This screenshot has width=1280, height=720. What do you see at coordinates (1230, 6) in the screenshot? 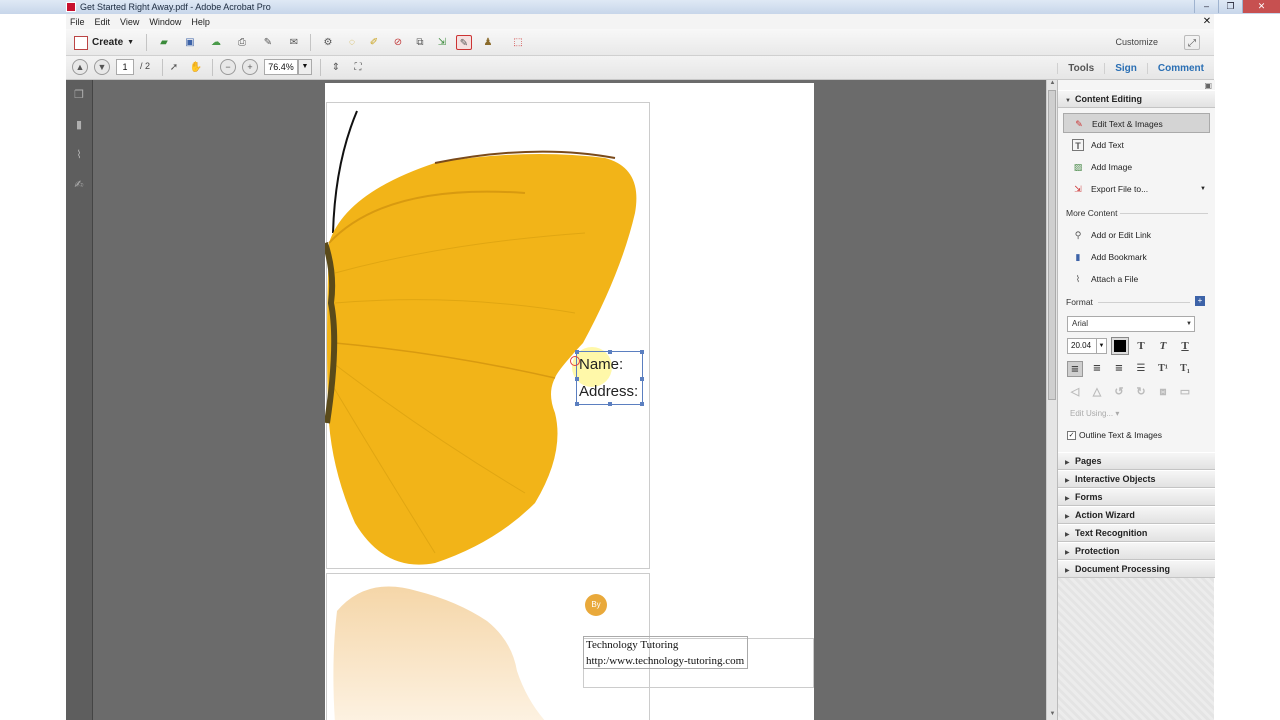
I see `maximize-button: ❐` at bounding box center [1230, 6].